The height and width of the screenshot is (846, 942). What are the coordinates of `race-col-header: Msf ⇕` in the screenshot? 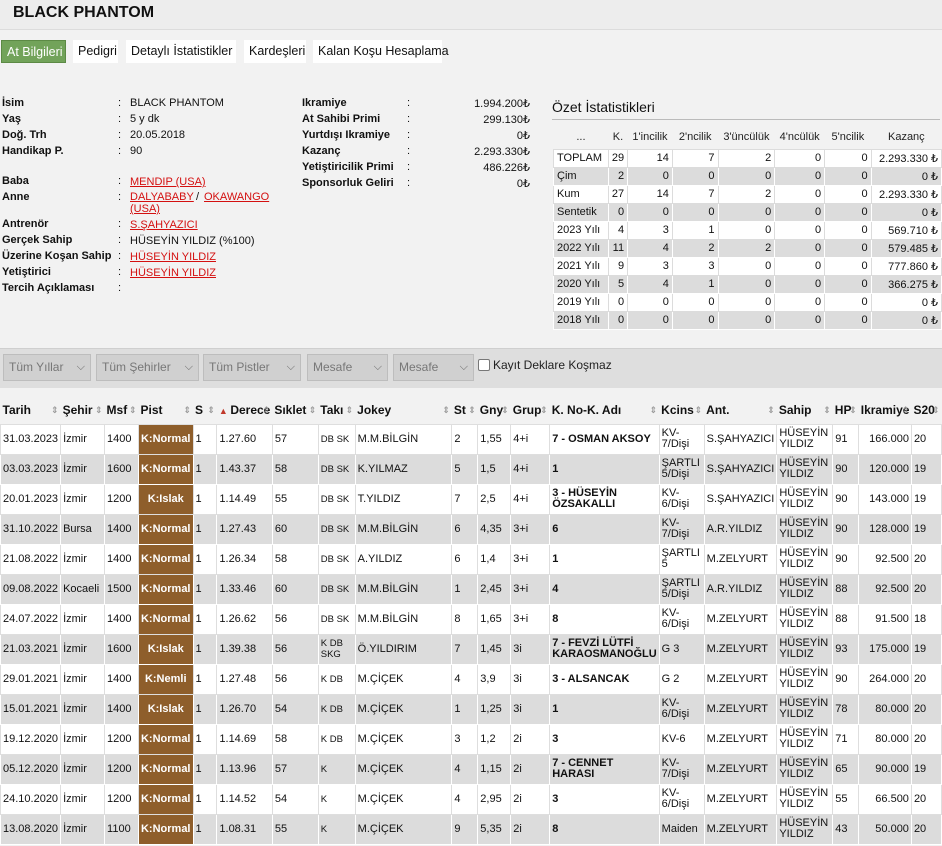 It's located at (122, 410).